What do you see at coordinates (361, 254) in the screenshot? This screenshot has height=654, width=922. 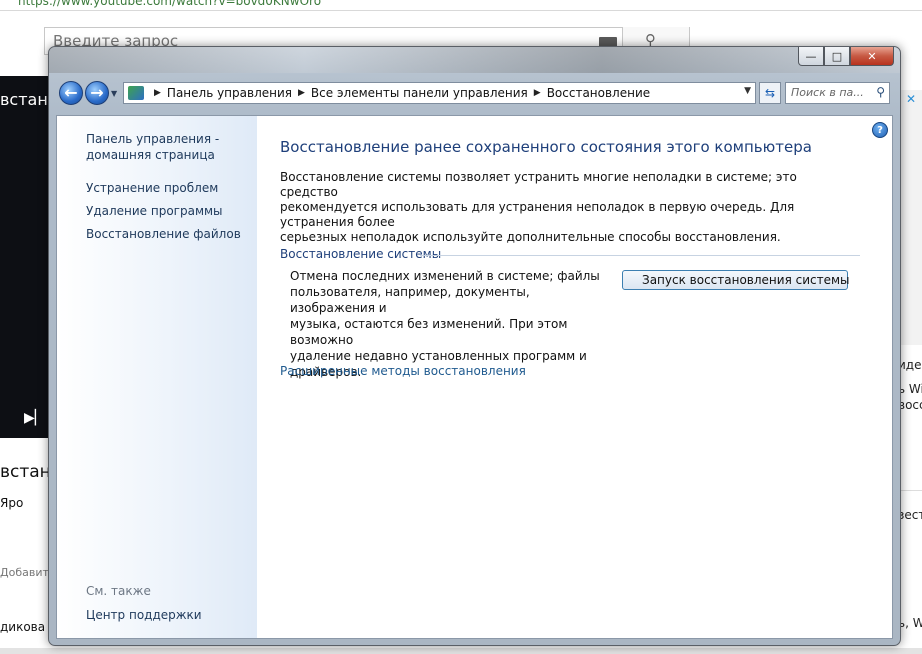 I see `section-heading: Восстановление системы` at bounding box center [361, 254].